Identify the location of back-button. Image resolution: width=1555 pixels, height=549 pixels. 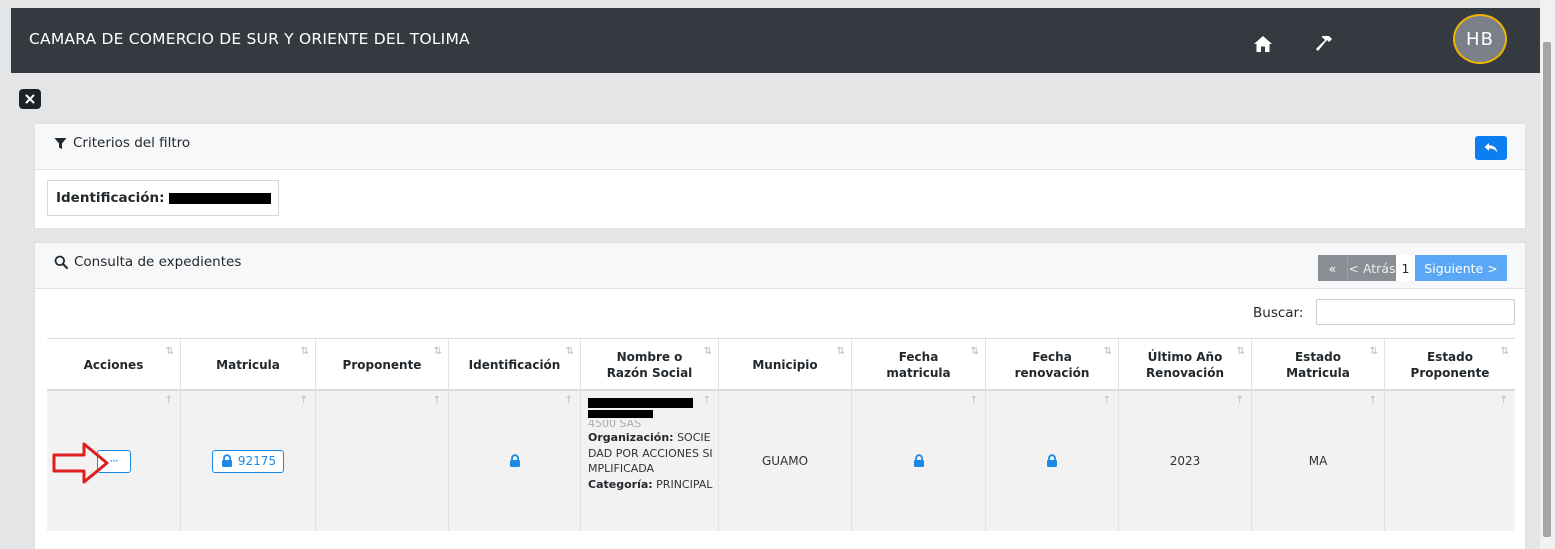
(1491, 148).